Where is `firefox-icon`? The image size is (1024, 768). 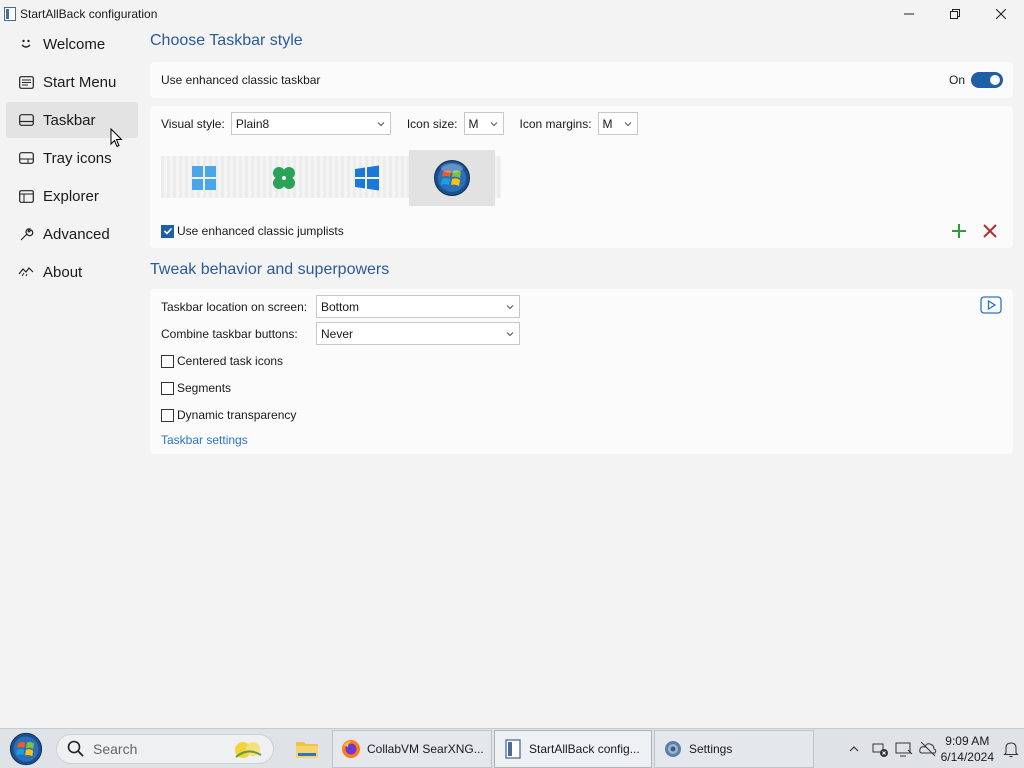
firefox-icon is located at coordinates (351, 749).